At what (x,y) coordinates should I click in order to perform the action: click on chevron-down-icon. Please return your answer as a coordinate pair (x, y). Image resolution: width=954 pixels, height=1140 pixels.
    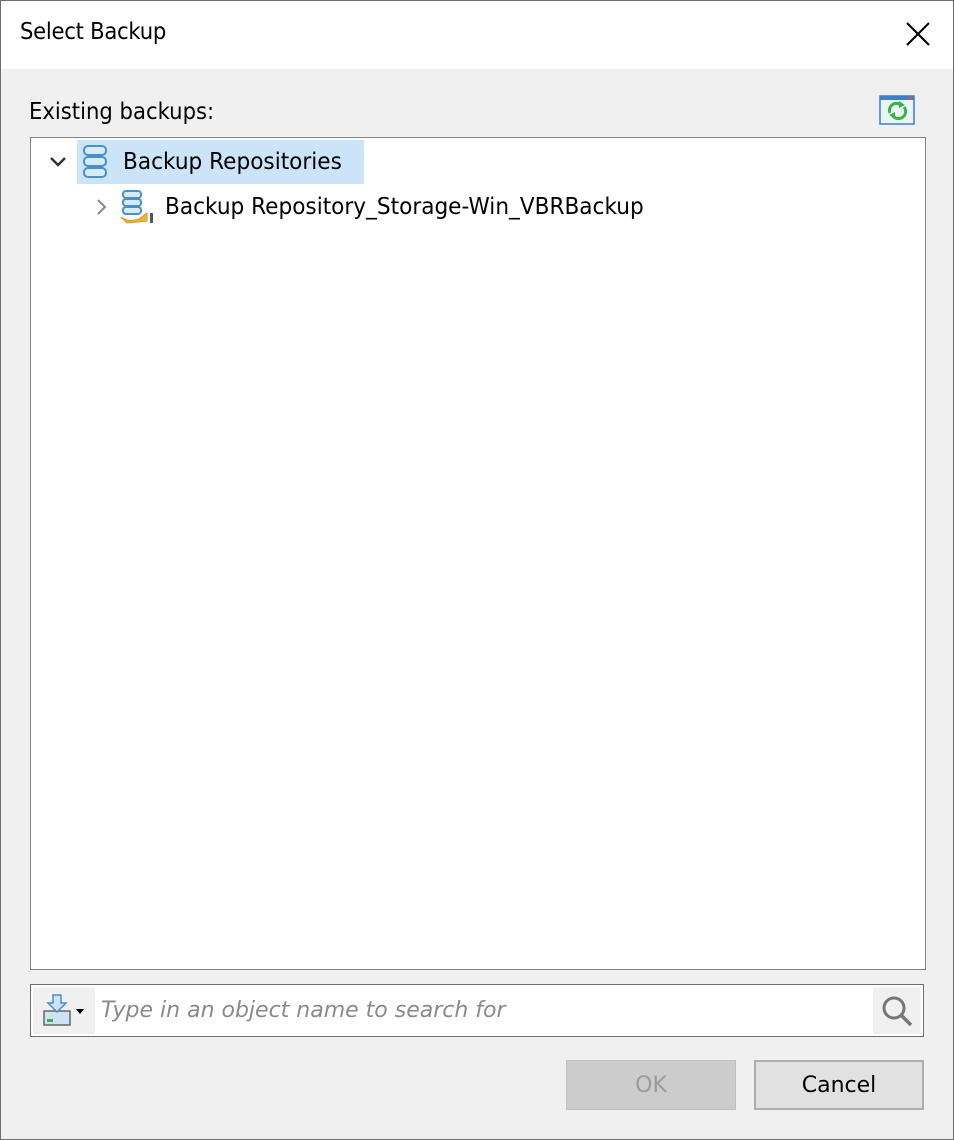
    Looking at the image, I should click on (58, 162).